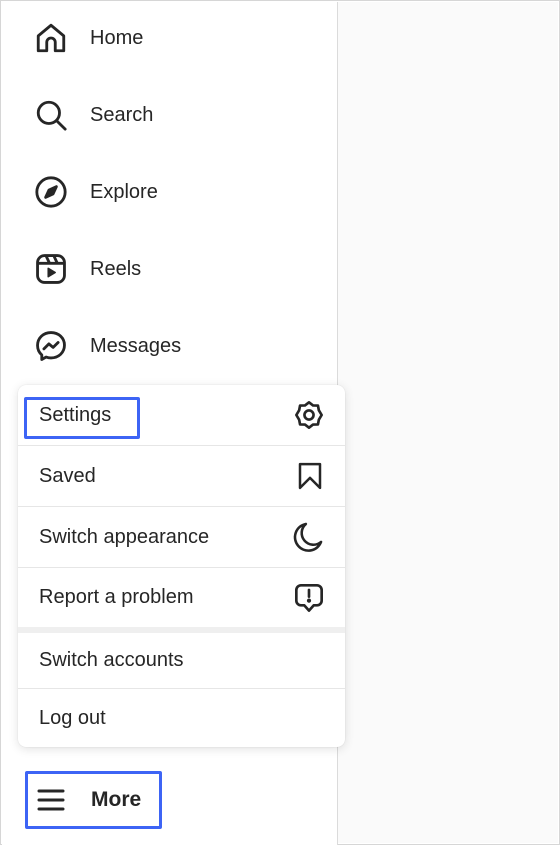  I want to click on menu-item-log-out: Log out, so click(181, 718).